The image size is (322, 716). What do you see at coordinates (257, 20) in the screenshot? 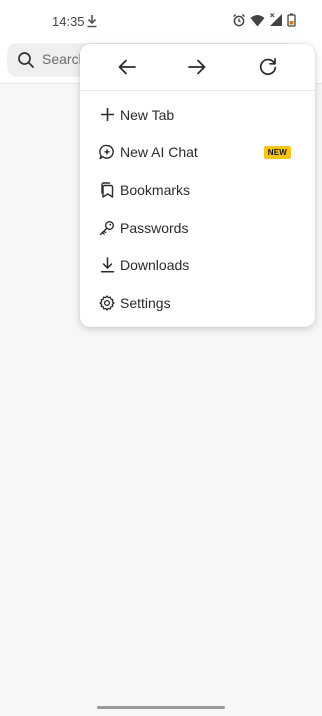
I see `wifi-icon` at bounding box center [257, 20].